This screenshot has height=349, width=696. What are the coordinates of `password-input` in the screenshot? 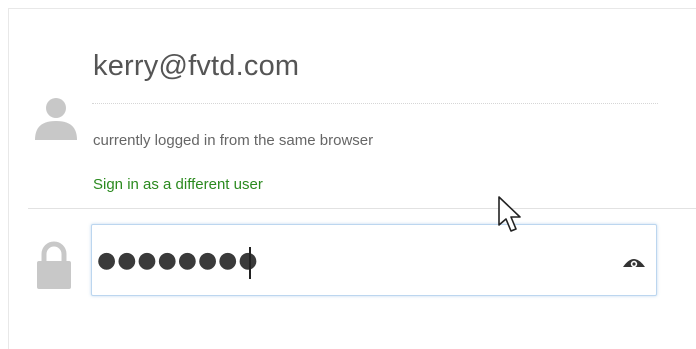 It's located at (347, 260).